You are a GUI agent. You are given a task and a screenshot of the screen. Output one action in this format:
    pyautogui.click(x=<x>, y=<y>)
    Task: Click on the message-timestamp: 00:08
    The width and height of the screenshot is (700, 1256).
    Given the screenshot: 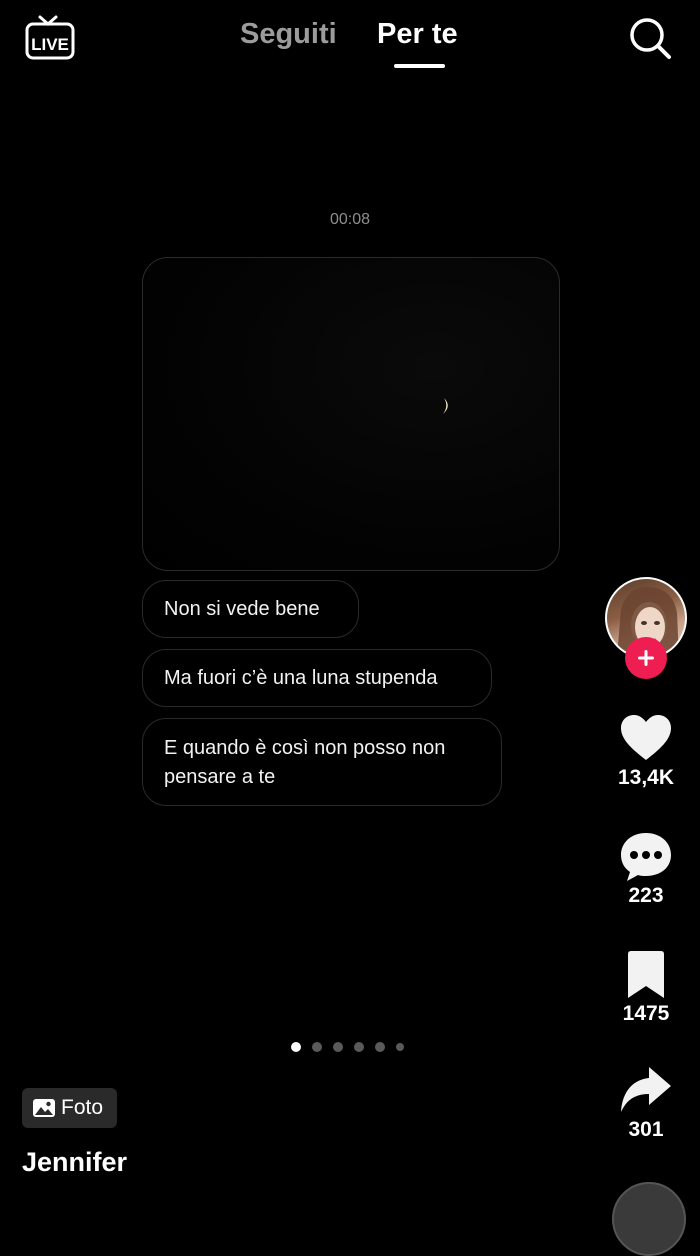 What is the action you would take?
    pyautogui.click(x=350, y=219)
    